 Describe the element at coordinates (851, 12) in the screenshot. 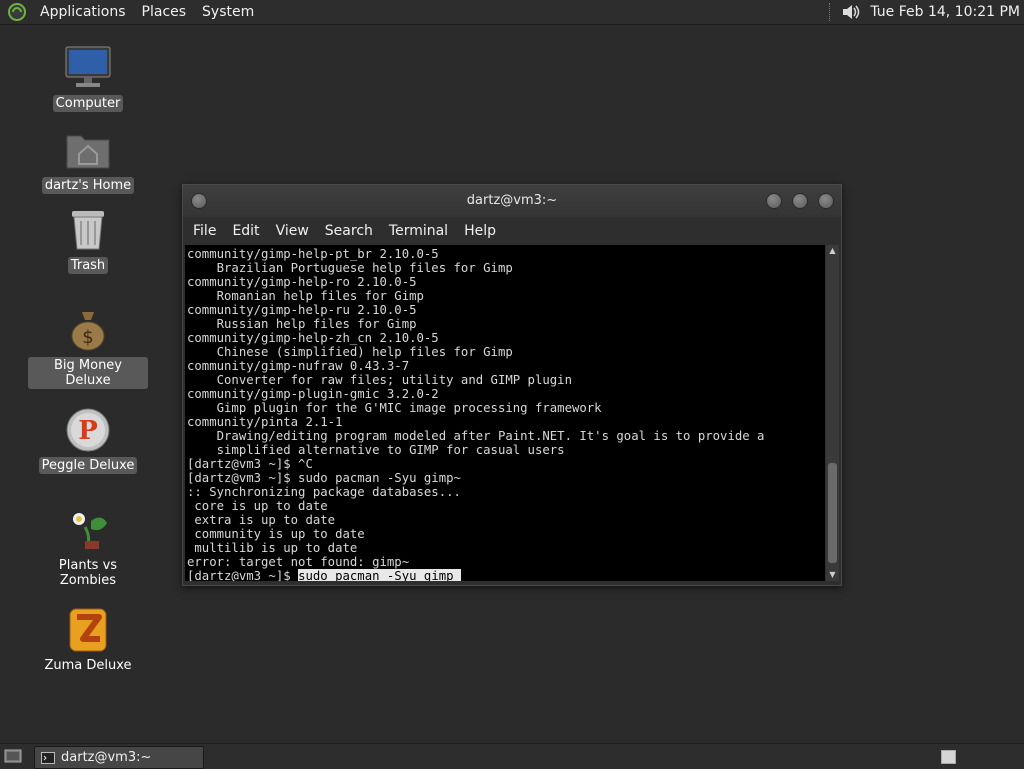

I see `volume-icon` at that location.